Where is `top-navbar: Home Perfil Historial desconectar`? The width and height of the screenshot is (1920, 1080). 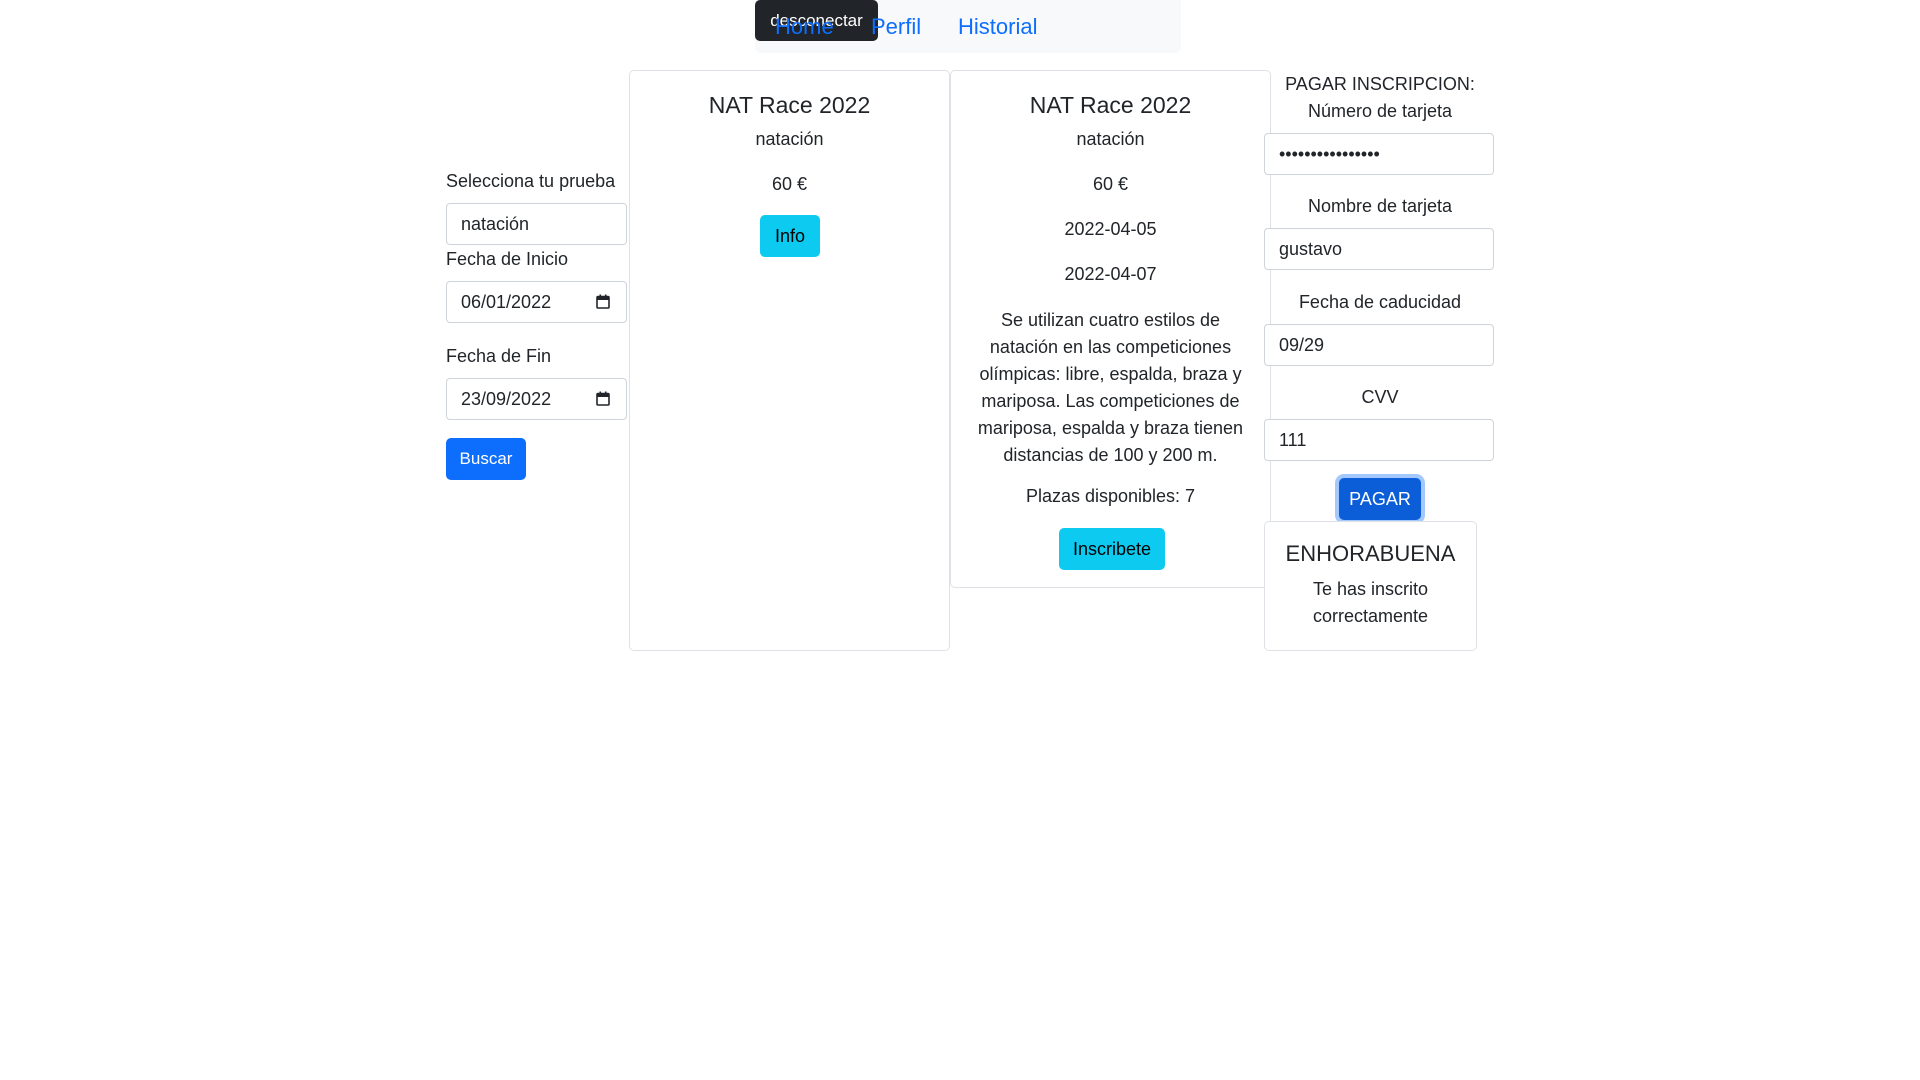 top-navbar: Home Perfil Historial desconectar is located at coordinates (968, 26).